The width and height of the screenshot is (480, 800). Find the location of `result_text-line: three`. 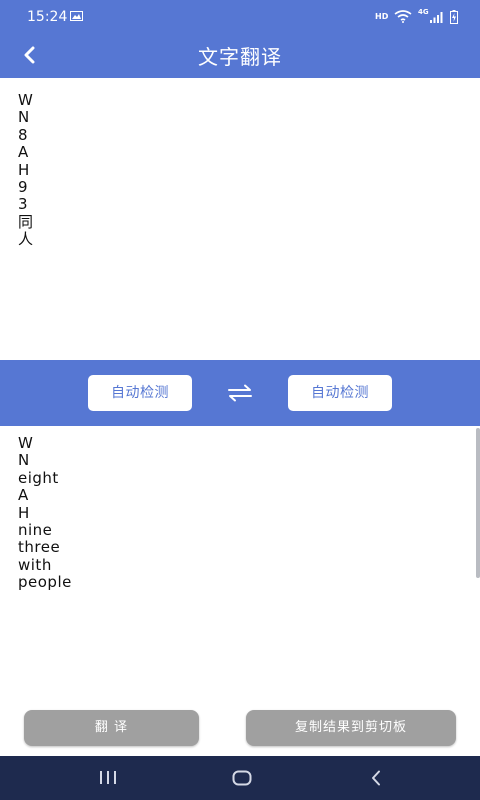

result_text-line: three is located at coordinates (39, 547).